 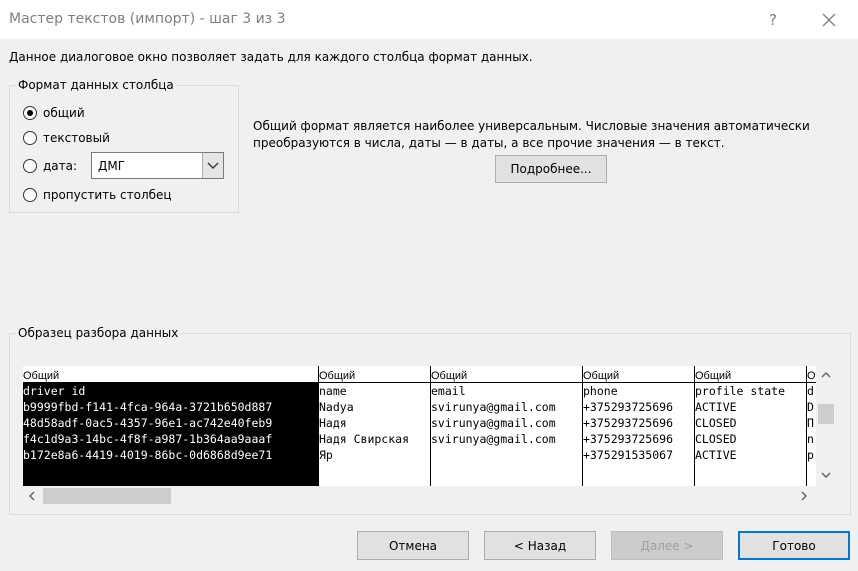 I want to click on radio-general-button, so click(x=30, y=113).